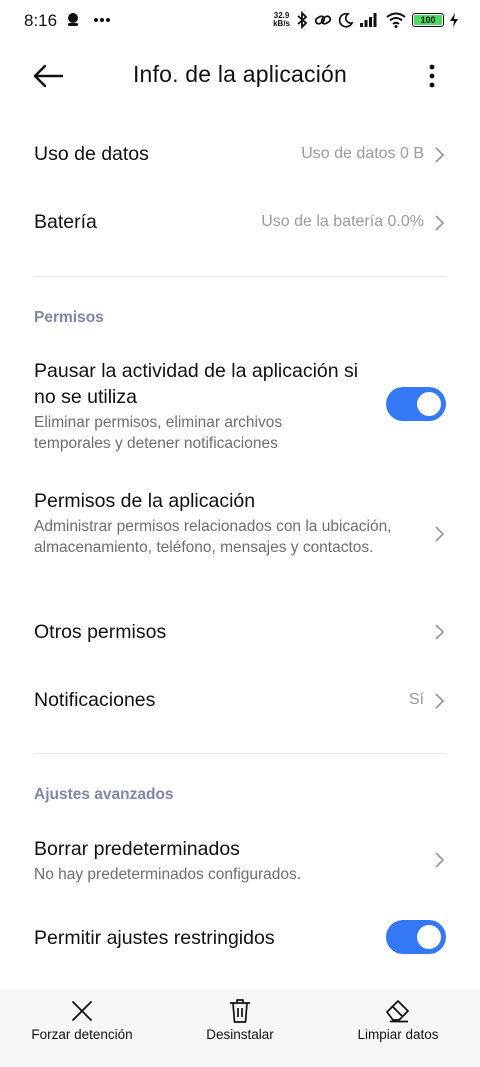 The image size is (480, 1067). What do you see at coordinates (168, 874) in the screenshot?
I see `clear-defaults-subtitle: No hay predeterminados configurados.` at bounding box center [168, 874].